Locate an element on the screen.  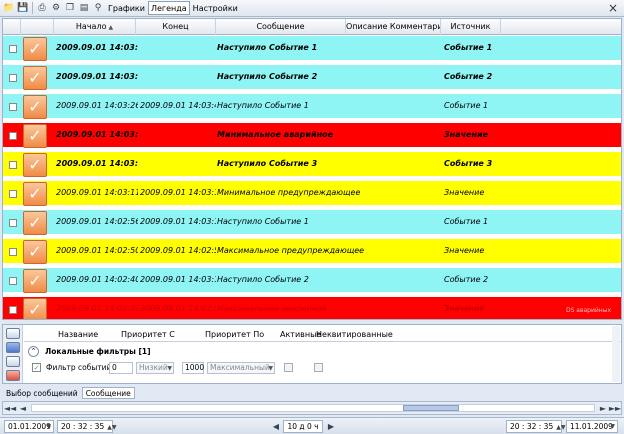
priority-to-select: Максимальный ▼ is located at coordinates (241, 368).